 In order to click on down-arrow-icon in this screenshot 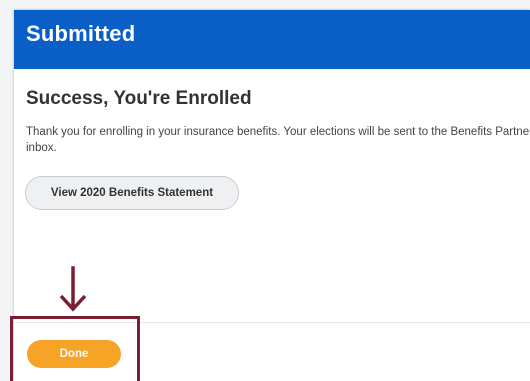, I will do `click(73, 289)`.